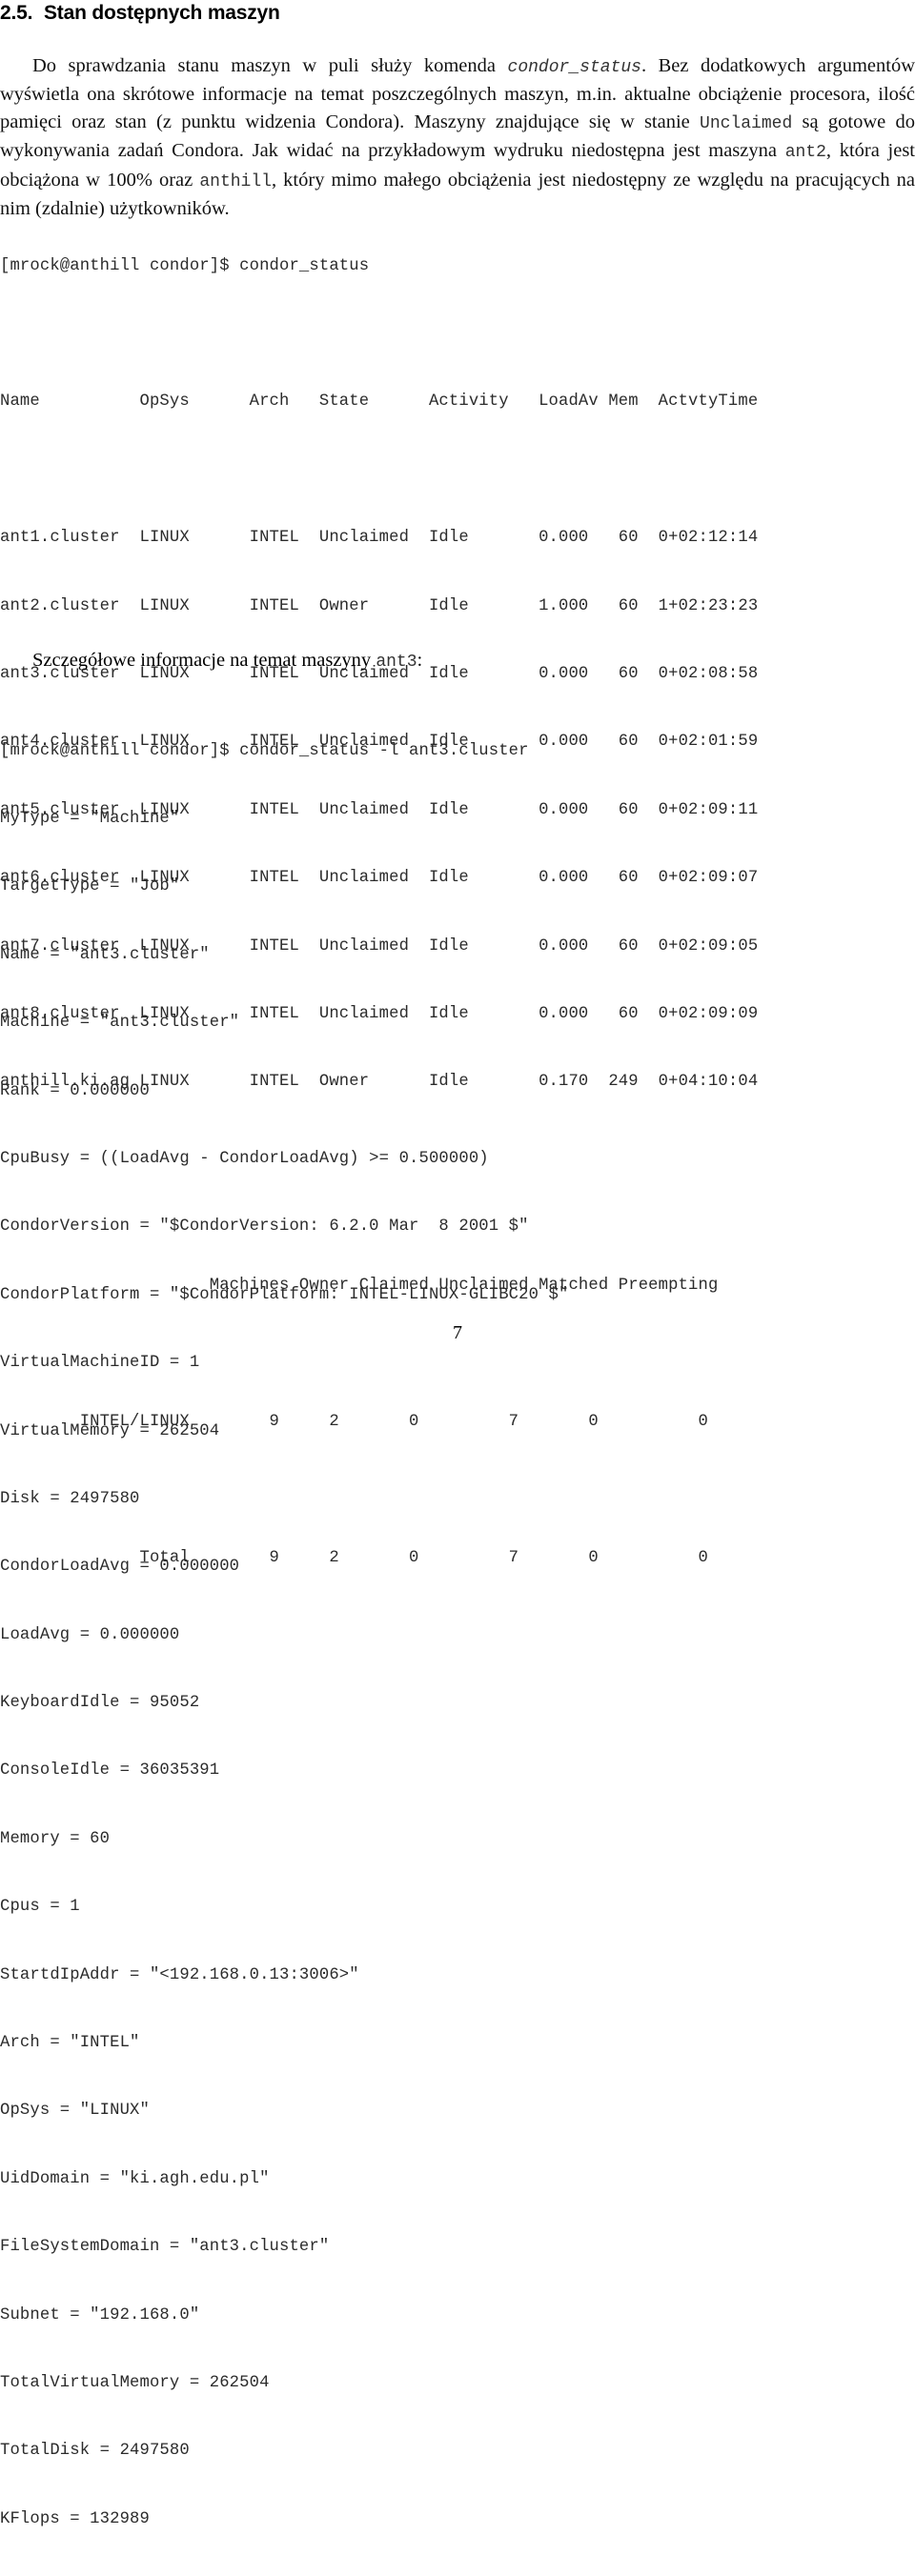 The image size is (915, 2576). Describe the element at coordinates (16, 13) in the screenshot. I see `section-number: 2.5.` at that location.